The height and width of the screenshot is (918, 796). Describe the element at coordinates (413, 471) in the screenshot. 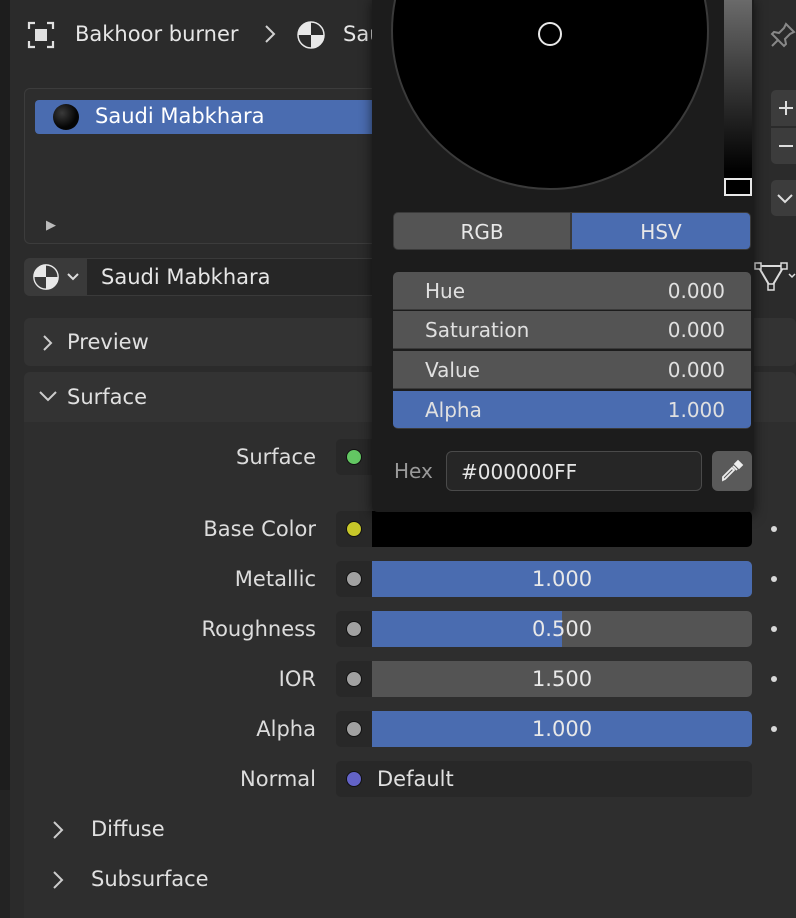

I see `hex-label: Hex` at that location.